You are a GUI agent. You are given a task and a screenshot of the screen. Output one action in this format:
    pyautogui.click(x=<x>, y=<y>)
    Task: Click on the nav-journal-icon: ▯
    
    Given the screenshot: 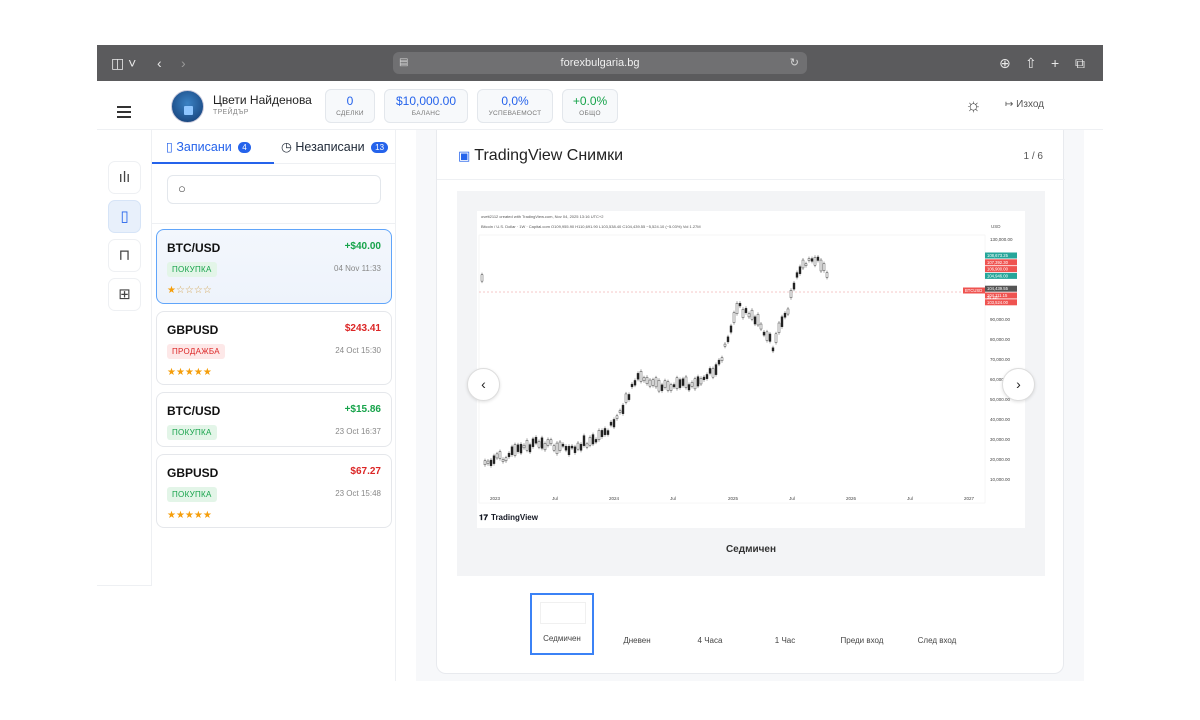 What is the action you would take?
    pyautogui.click(x=124, y=216)
    